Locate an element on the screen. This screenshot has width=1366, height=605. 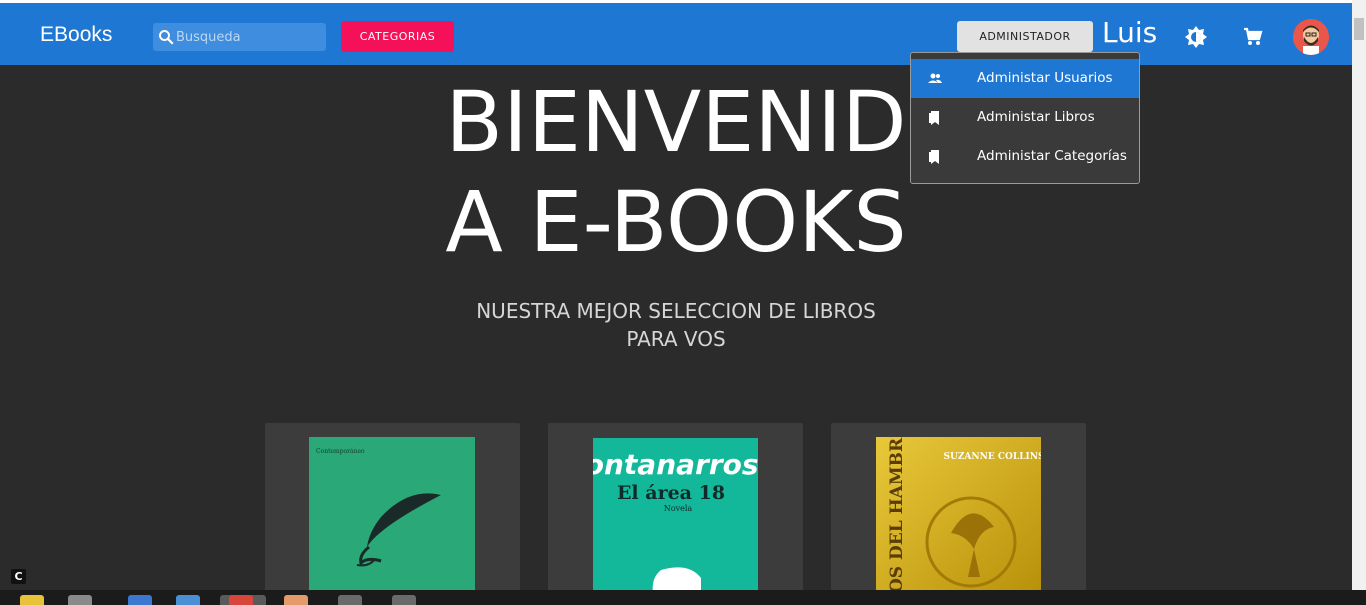
cover-text: Contemporáneo is located at coordinates (340, 451).